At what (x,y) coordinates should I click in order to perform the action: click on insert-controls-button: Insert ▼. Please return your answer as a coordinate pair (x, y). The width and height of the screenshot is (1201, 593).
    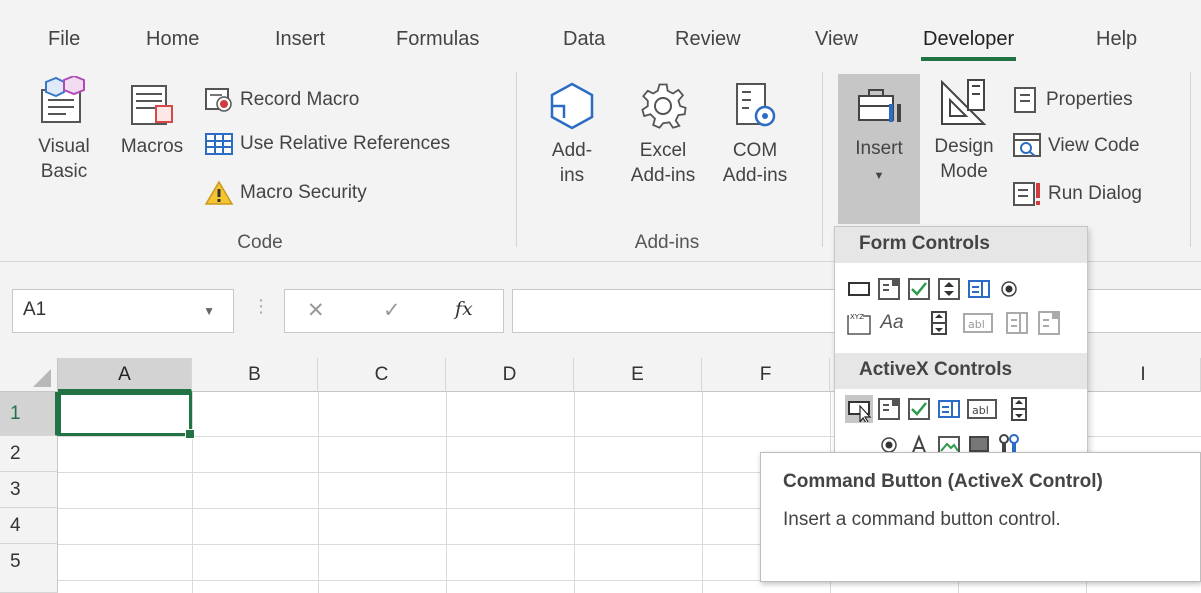
    Looking at the image, I should click on (879, 149).